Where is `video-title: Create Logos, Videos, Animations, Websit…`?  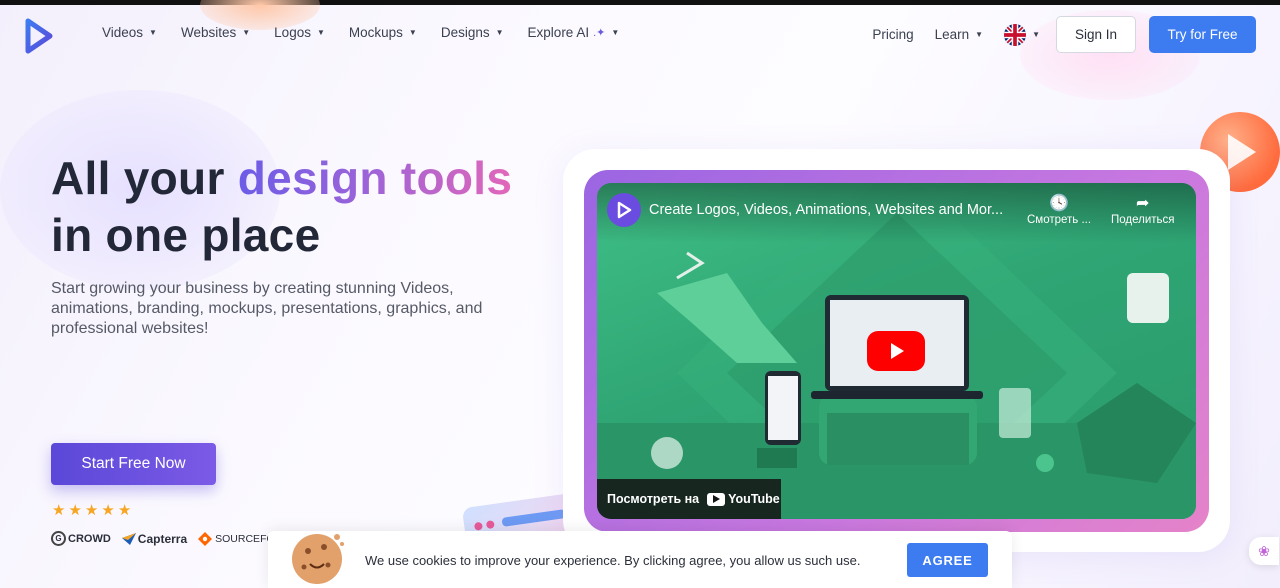 video-title: Create Logos, Videos, Animations, Websit… is located at coordinates (826, 210).